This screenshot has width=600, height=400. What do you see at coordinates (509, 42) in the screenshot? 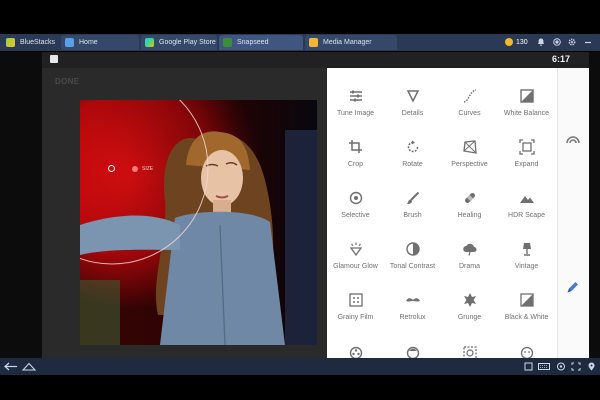
I see `coin-icon` at bounding box center [509, 42].